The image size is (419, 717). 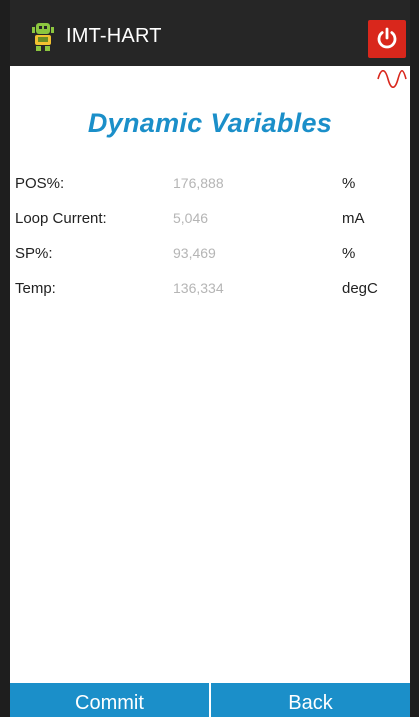 I want to click on back-button: Back, so click(x=310, y=700).